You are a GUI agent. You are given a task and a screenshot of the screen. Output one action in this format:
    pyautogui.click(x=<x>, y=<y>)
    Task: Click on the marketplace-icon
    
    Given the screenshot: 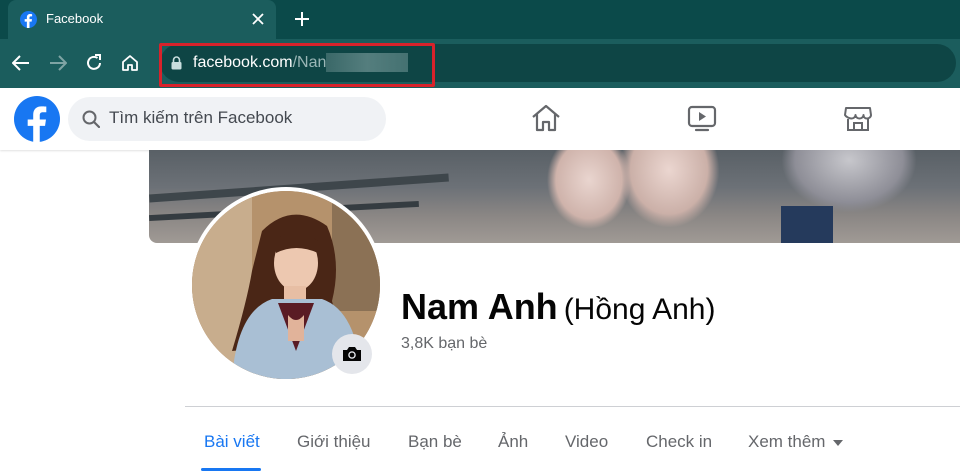 What is the action you would take?
    pyautogui.click(x=858, y=118)
    